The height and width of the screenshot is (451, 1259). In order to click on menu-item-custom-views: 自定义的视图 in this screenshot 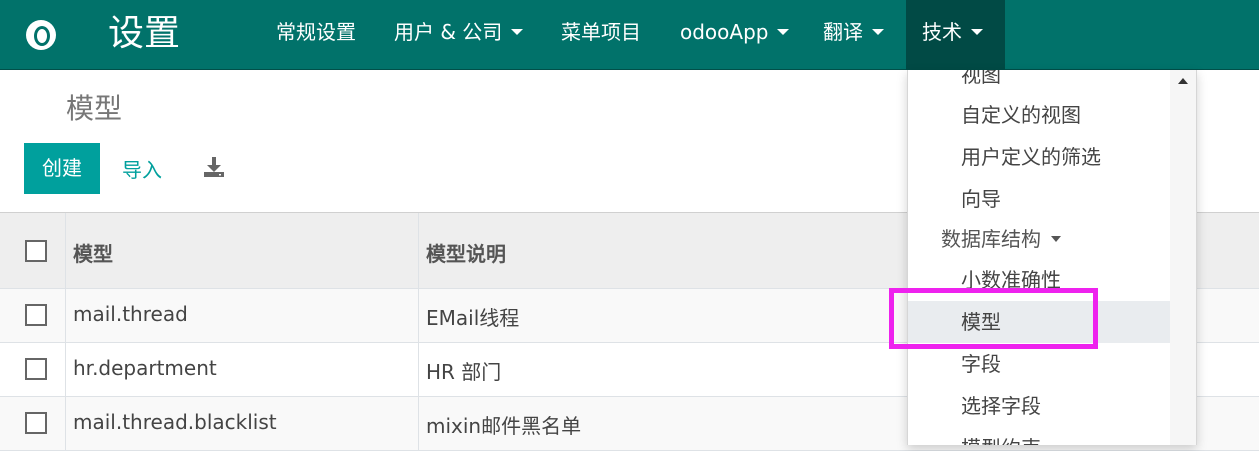, I will do `click(1039, 115)`.